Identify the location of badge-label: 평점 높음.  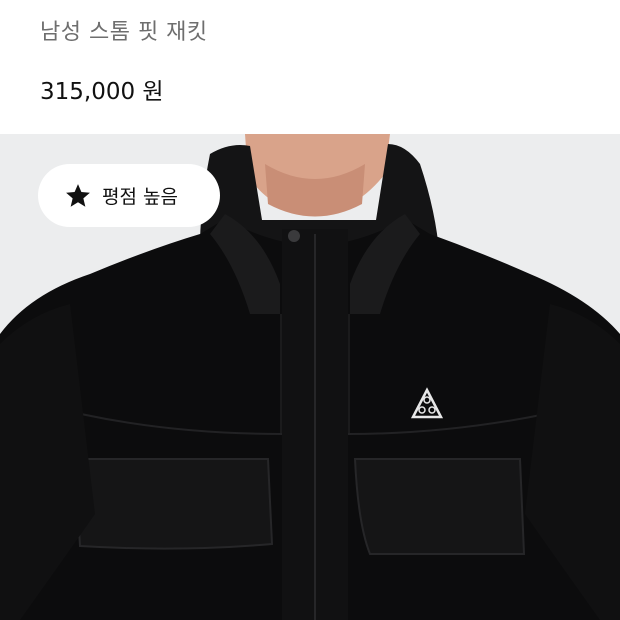
(140, 197).